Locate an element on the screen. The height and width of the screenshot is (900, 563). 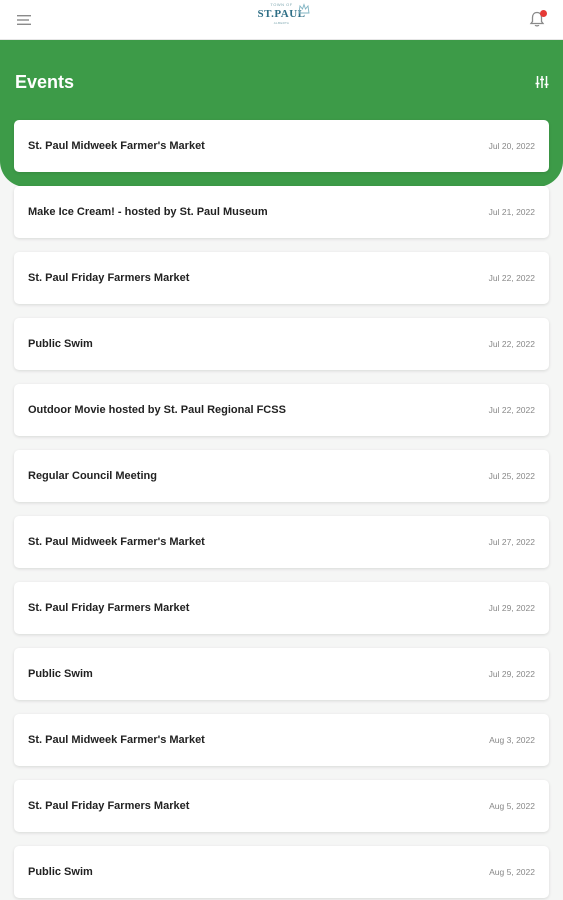
logo-top-text: TOWN OF is located at coordinates (281, 4).